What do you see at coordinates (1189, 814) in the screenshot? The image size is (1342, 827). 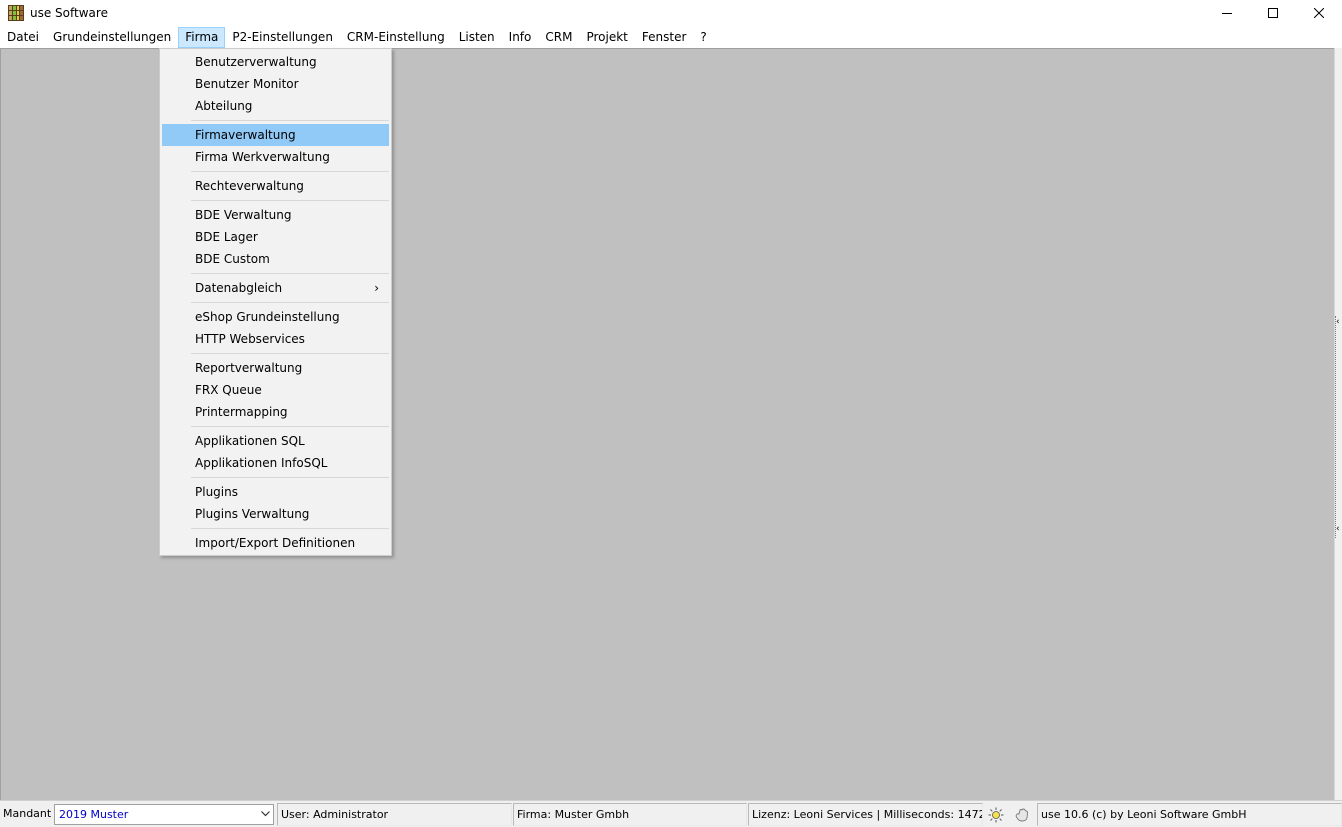 I see `status-version: use 10.6 (c) by Leoni Software GmbH` at bounding box center [1189, 814].